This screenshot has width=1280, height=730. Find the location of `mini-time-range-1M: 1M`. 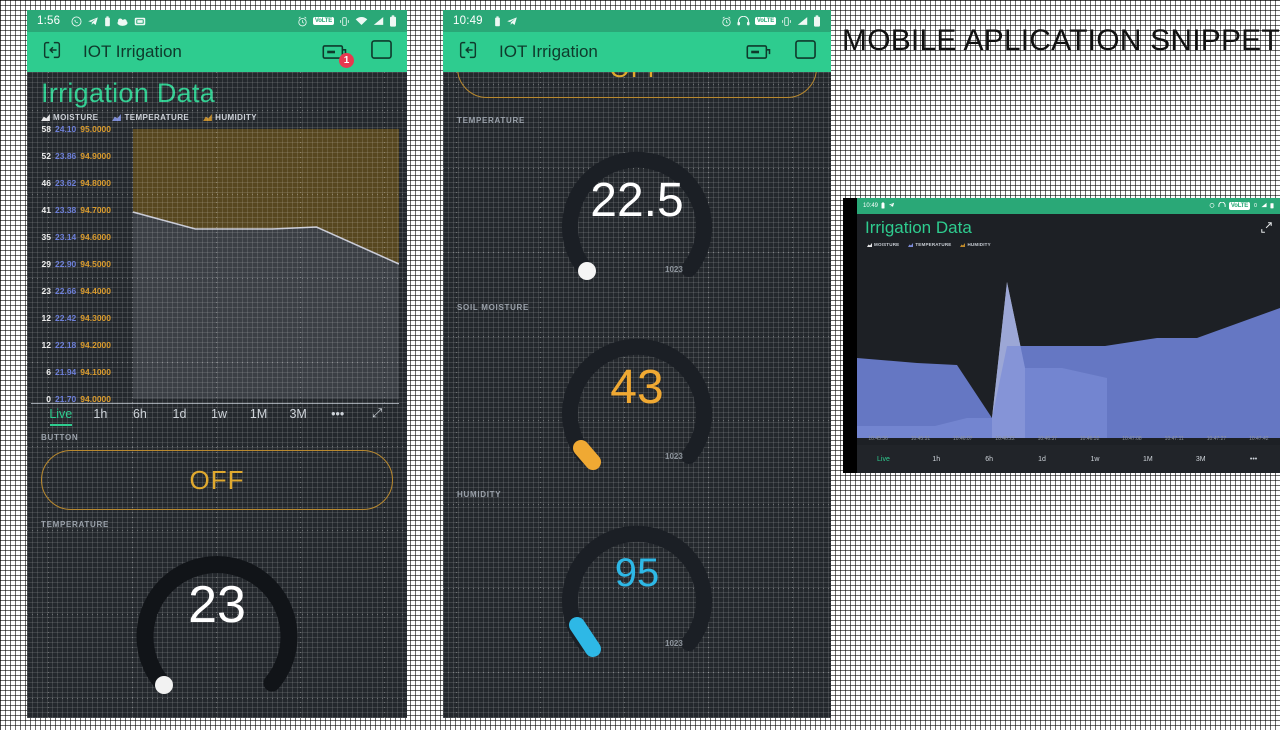

mini-time-range-1M: 1M is located at coordinates (1147, 459).